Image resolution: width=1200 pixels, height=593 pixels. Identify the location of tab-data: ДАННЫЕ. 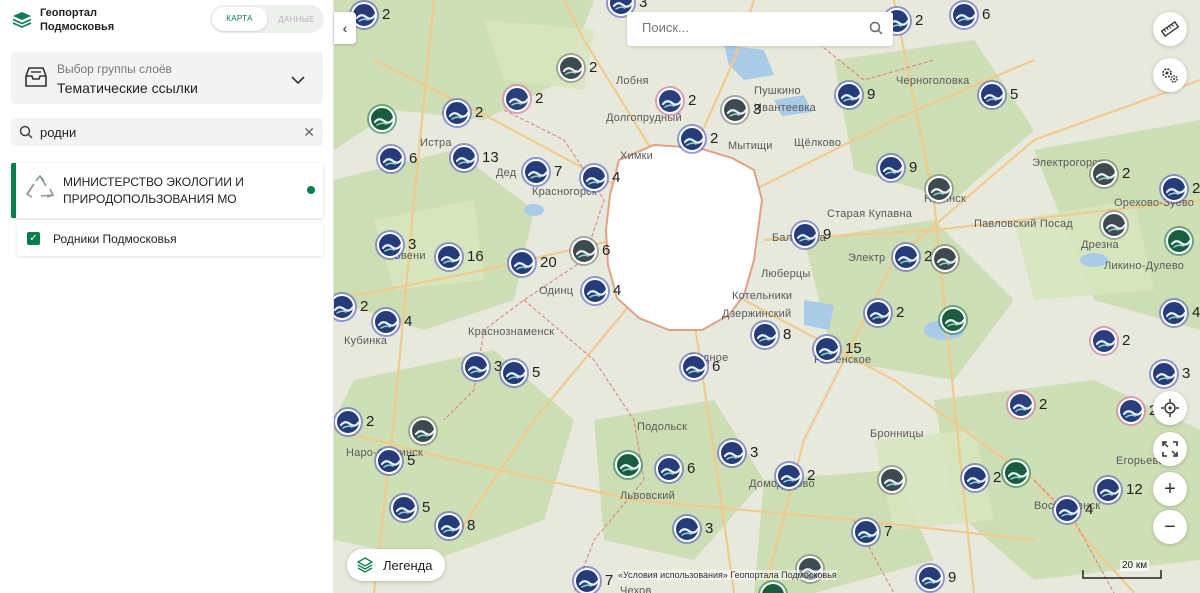
(296, 19).